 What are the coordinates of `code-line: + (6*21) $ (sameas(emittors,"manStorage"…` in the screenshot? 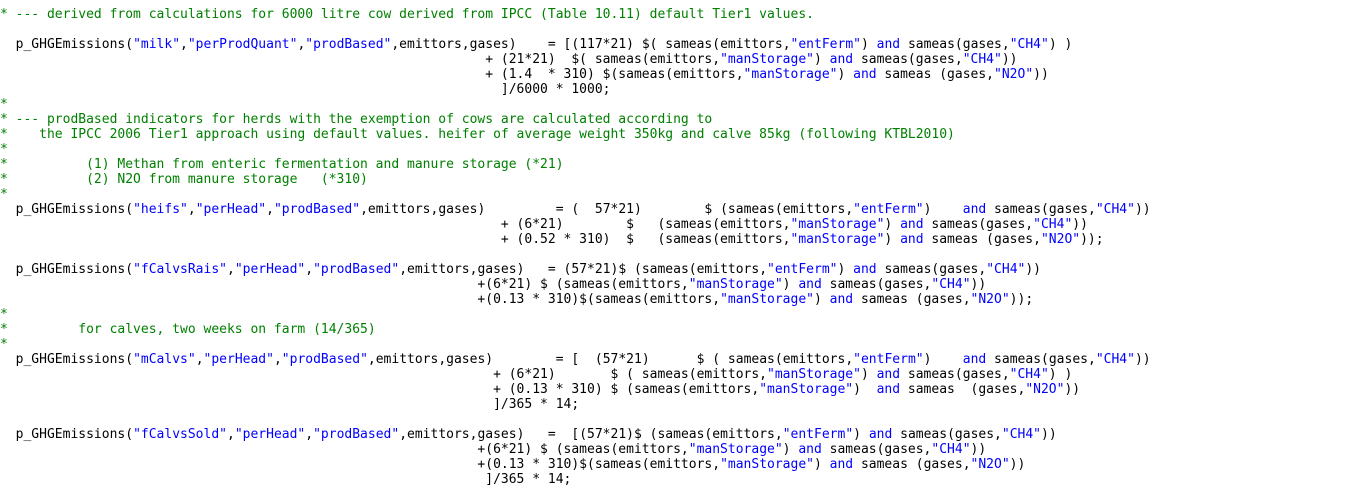 It's located at (544, 224).